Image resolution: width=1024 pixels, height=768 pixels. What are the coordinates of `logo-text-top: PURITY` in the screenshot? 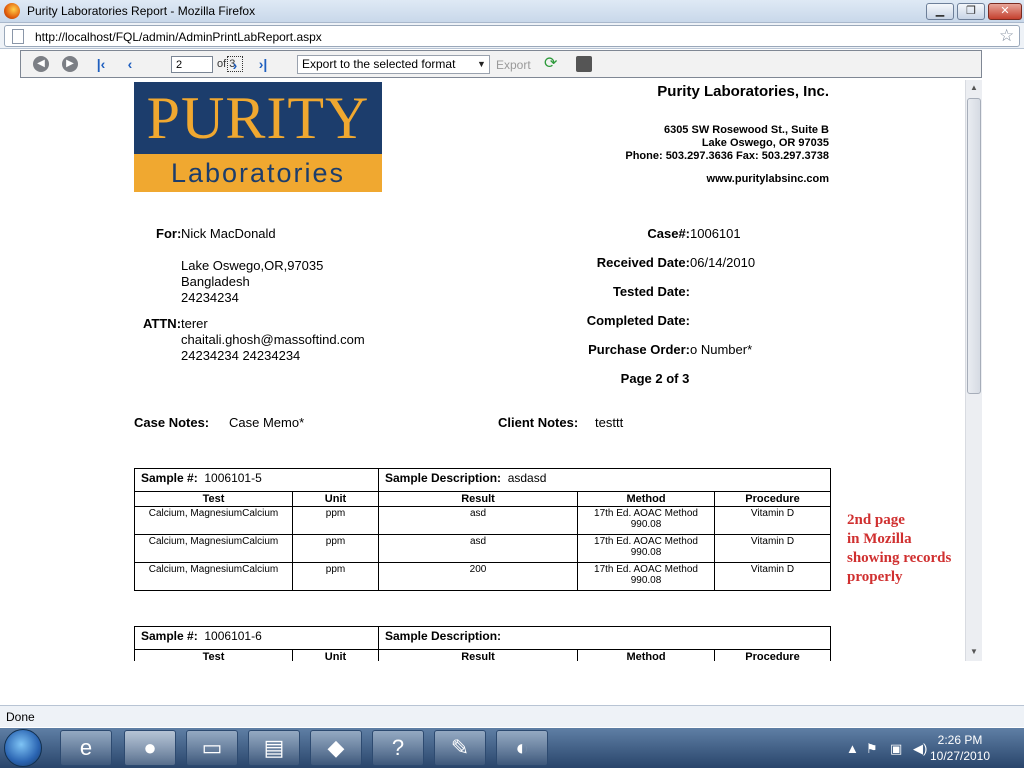 It's located at (258, 118).